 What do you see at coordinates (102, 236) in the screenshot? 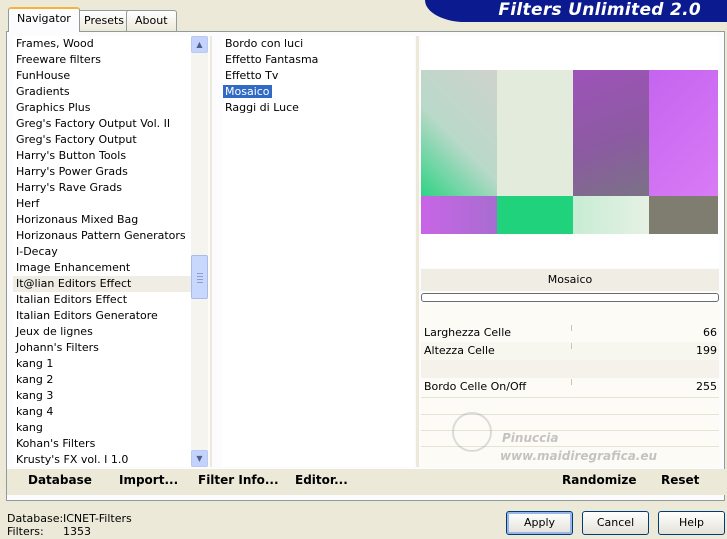
I see `category-item: Horizonaus Pattern Generators` at bounding box center [102, 236].